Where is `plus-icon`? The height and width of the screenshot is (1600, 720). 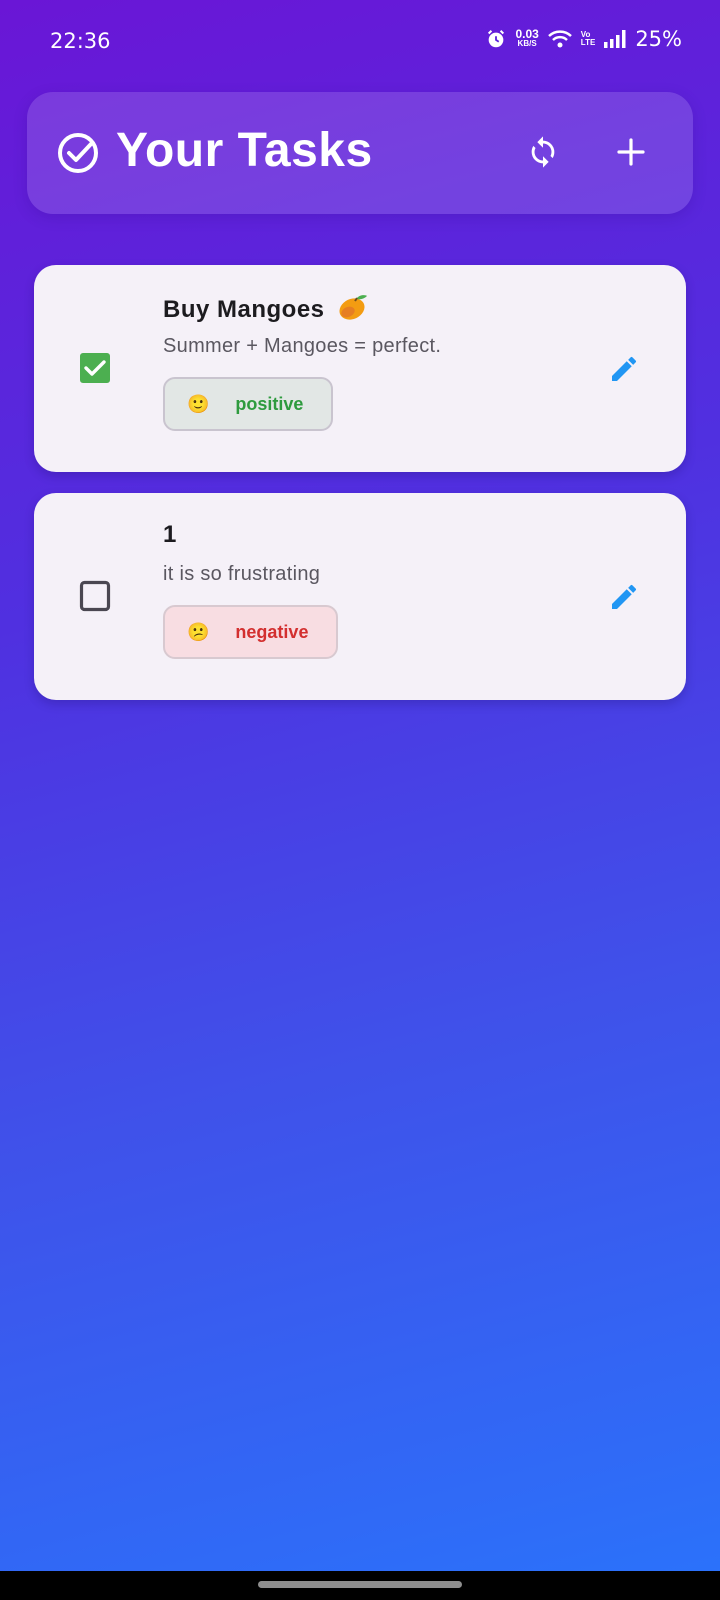
plus-icon is located at coordinates (631, 154).